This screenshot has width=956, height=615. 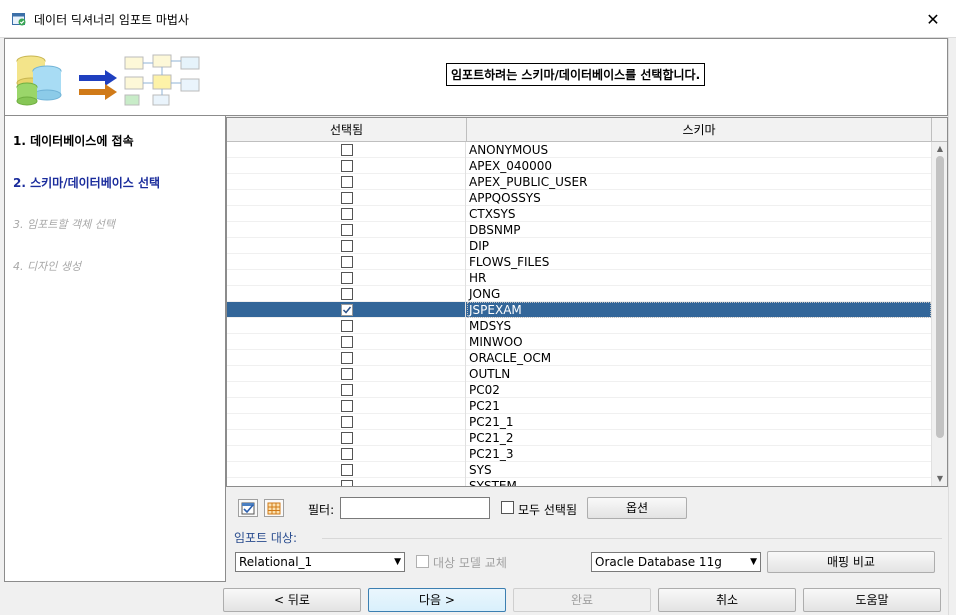 I want to click on schema-name: ORACLE_OCM, so click(x=510, y=358).